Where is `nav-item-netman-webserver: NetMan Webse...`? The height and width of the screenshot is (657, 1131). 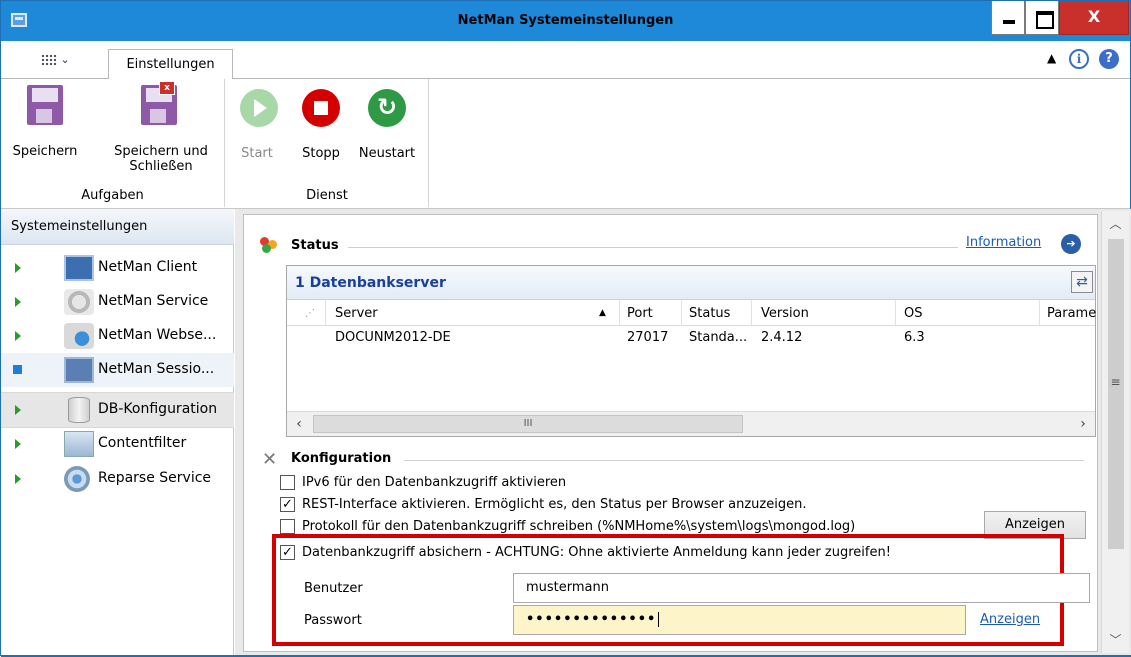
nav-item-netman-webserver: NetMan Webse... is located at coordinates (117, 336).